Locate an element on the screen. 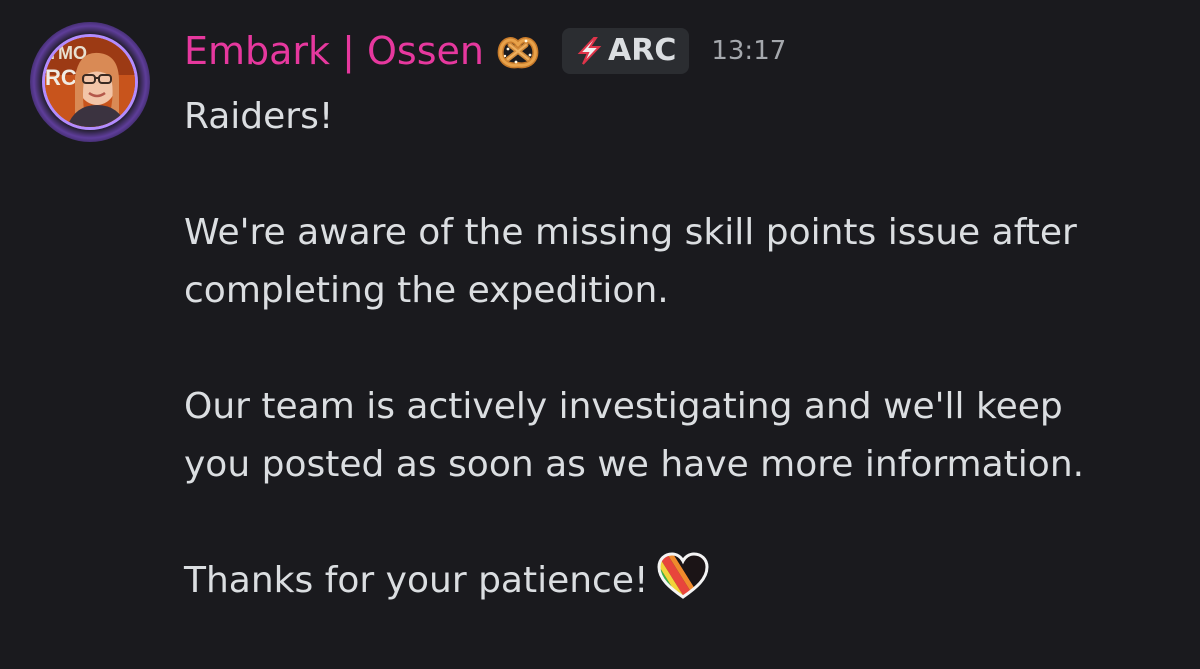 This screenshot has width=1200, height=669. author-name: Embark | Ossen is located at coordinates (334, 51).